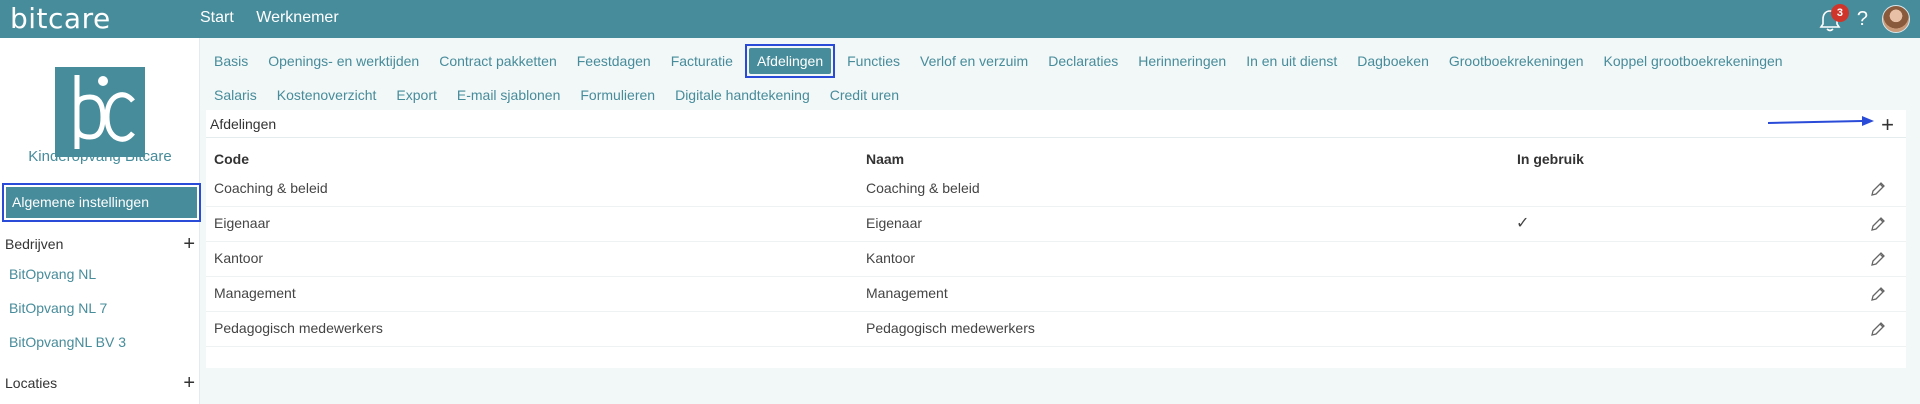  What do you see at coordinates (327, 95) in the screenshot?
I see `tab-kostenoverzicht: Kostenoverzicht` at bounding box center [327, 95].